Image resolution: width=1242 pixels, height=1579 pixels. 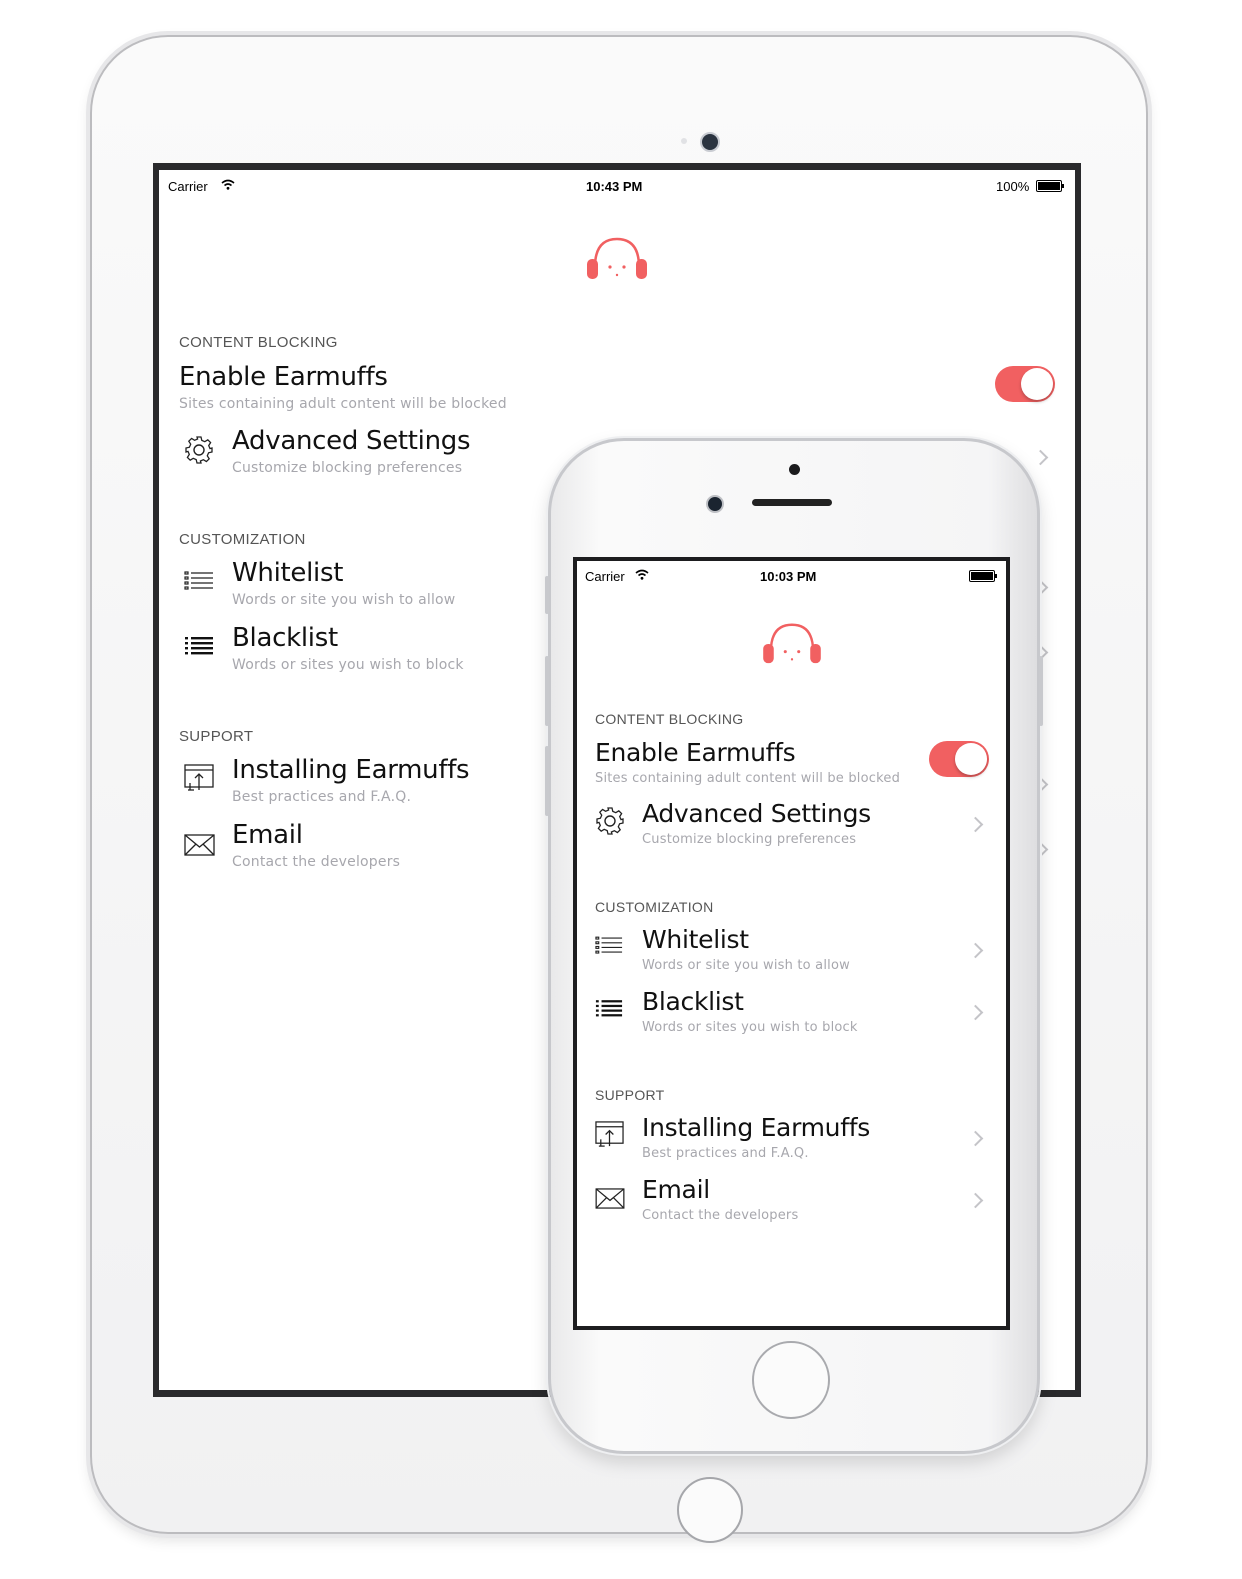 I want to click on iphone-proximity-sensor, so click(x=794, y=469).